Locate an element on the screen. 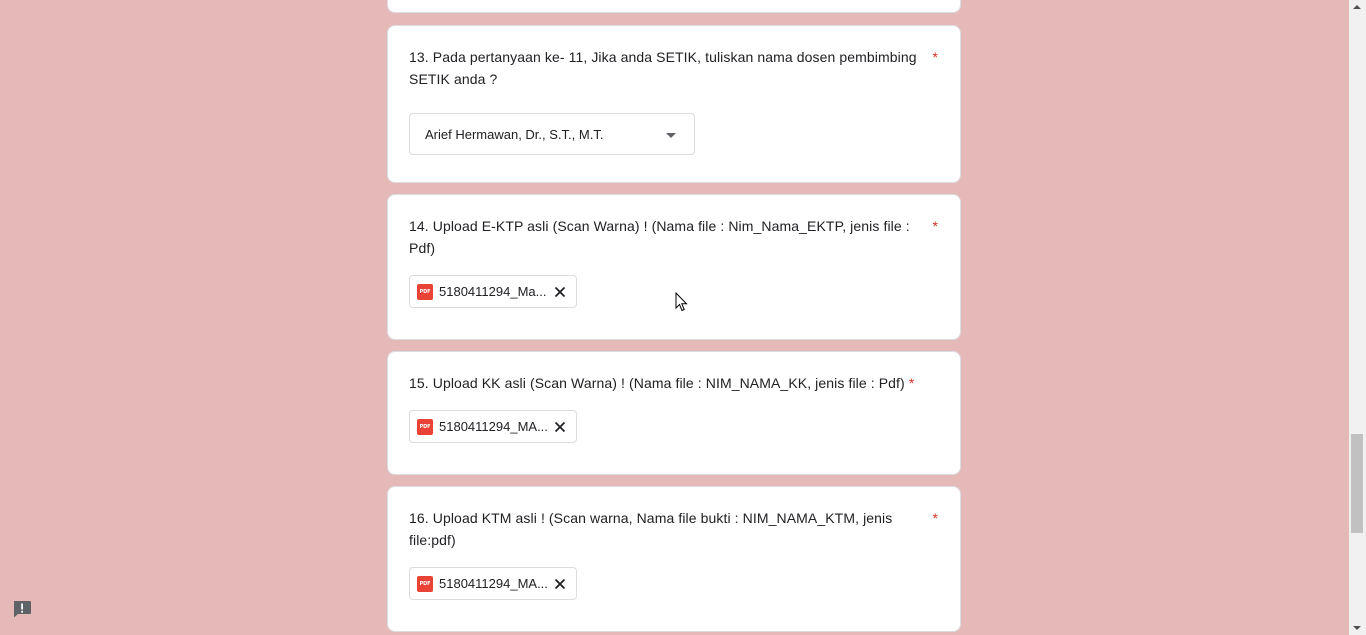 The image size is (1366, 635). scrollbar-thumb is located at coordinates (1357, 483).